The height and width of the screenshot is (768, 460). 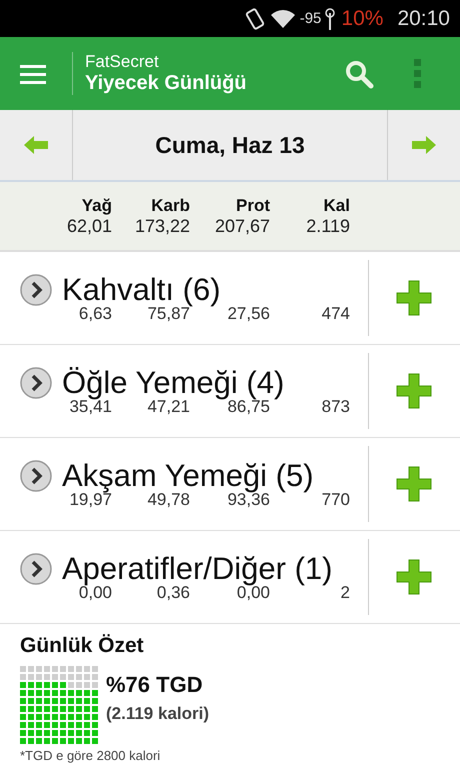 What do you see at coordinates (423, 18) in the screenshot?
I see `clock: 20:10` at bounding box center [423, 18].